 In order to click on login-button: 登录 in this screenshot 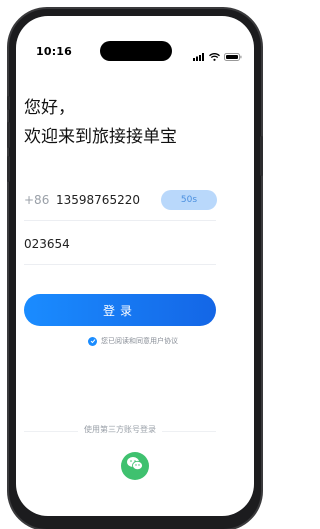, I will do `click(120, 310)`.